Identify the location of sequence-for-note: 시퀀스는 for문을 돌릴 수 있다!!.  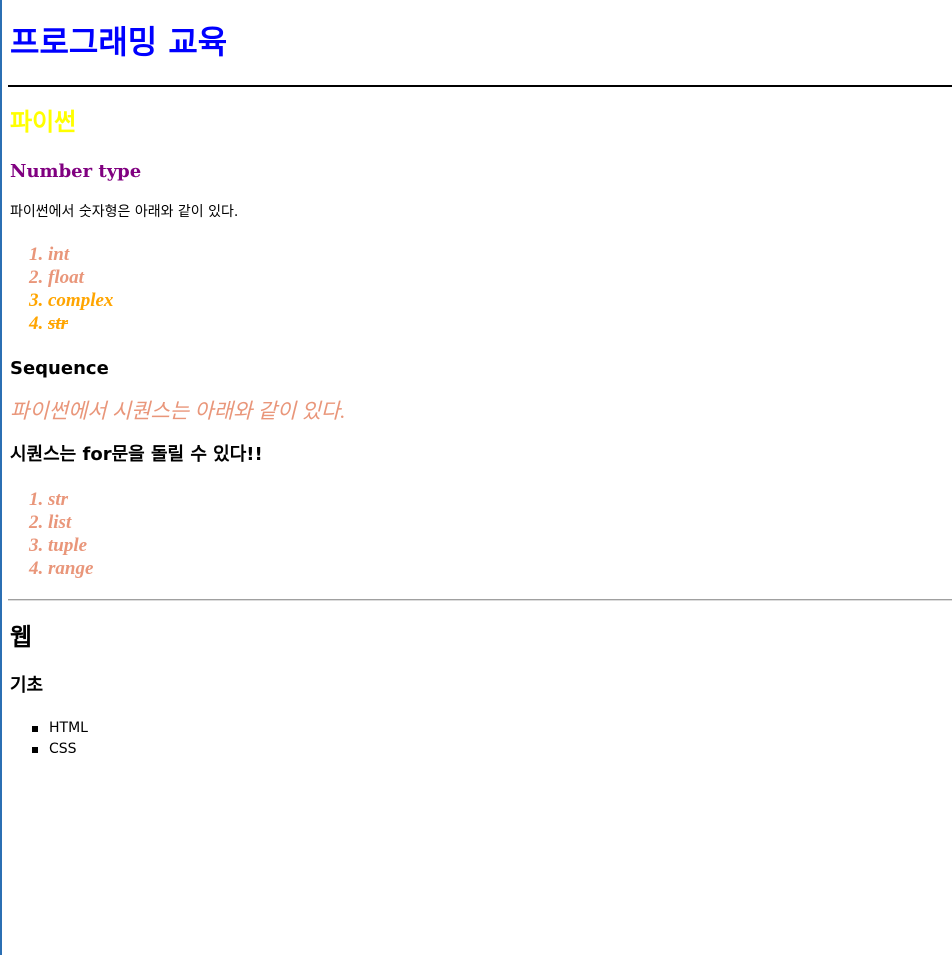
(136, 454).